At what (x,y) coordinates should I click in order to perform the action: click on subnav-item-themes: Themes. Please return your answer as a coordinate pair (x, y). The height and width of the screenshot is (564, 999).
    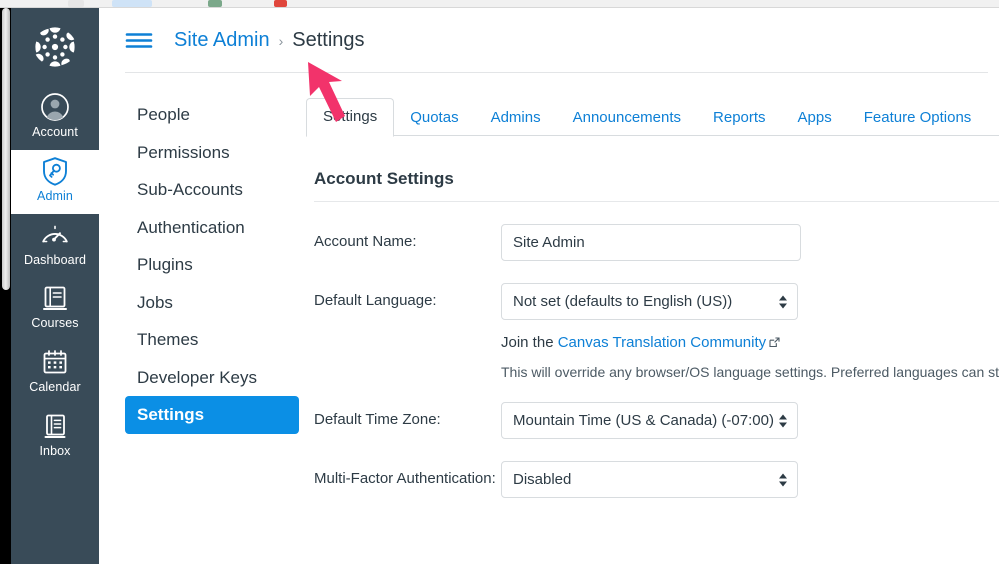
    Looking at the image, I should click on (212, 340).